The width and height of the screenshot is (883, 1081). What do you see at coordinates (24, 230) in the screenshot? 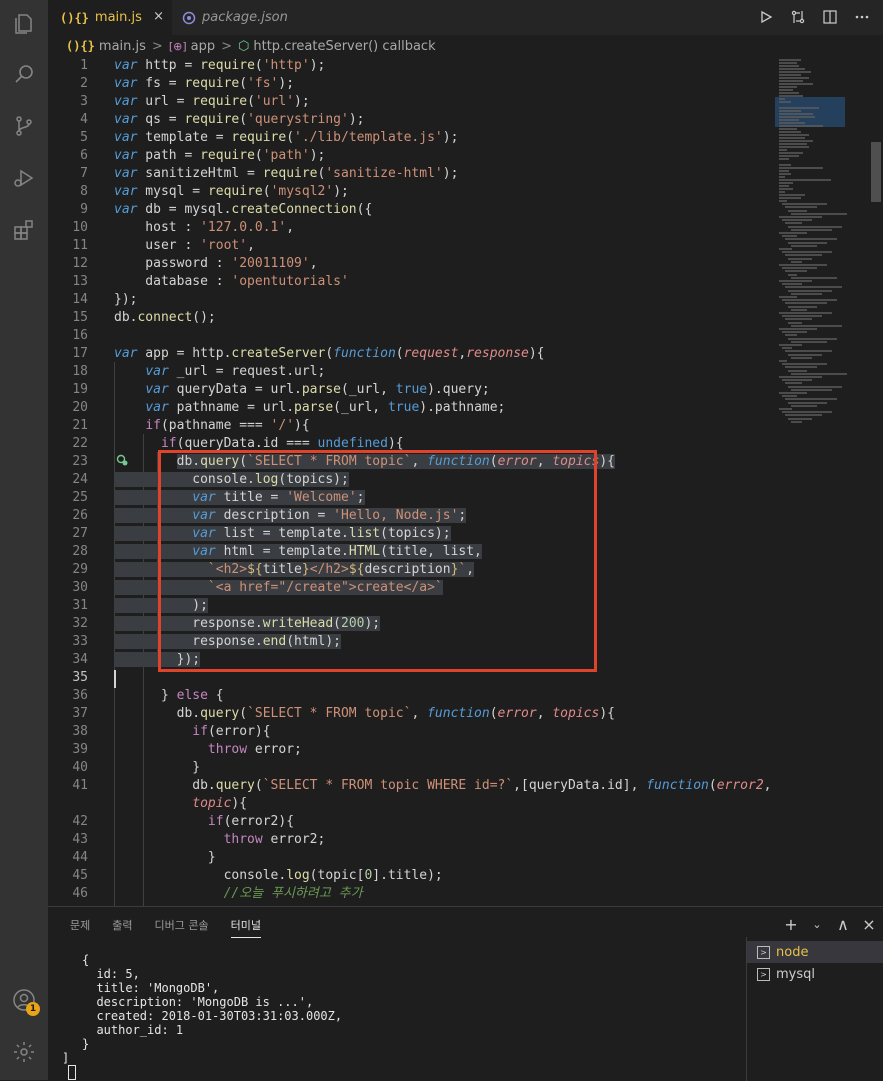
I see `extensions-icon` at bounding box center [24, 230].